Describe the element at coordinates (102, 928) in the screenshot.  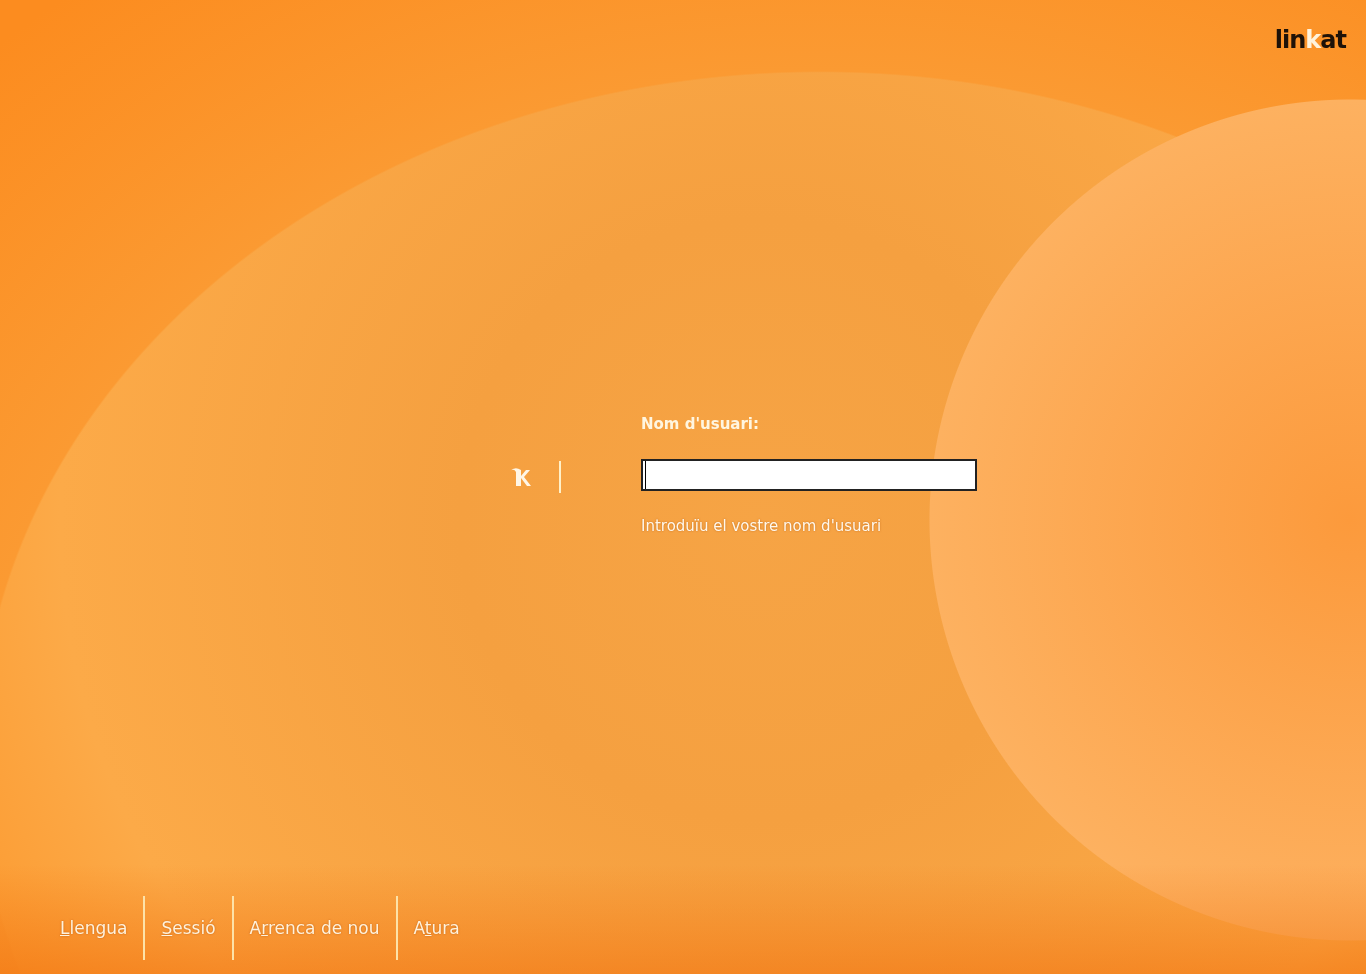
I see `menu-link: Llengua` at that location.